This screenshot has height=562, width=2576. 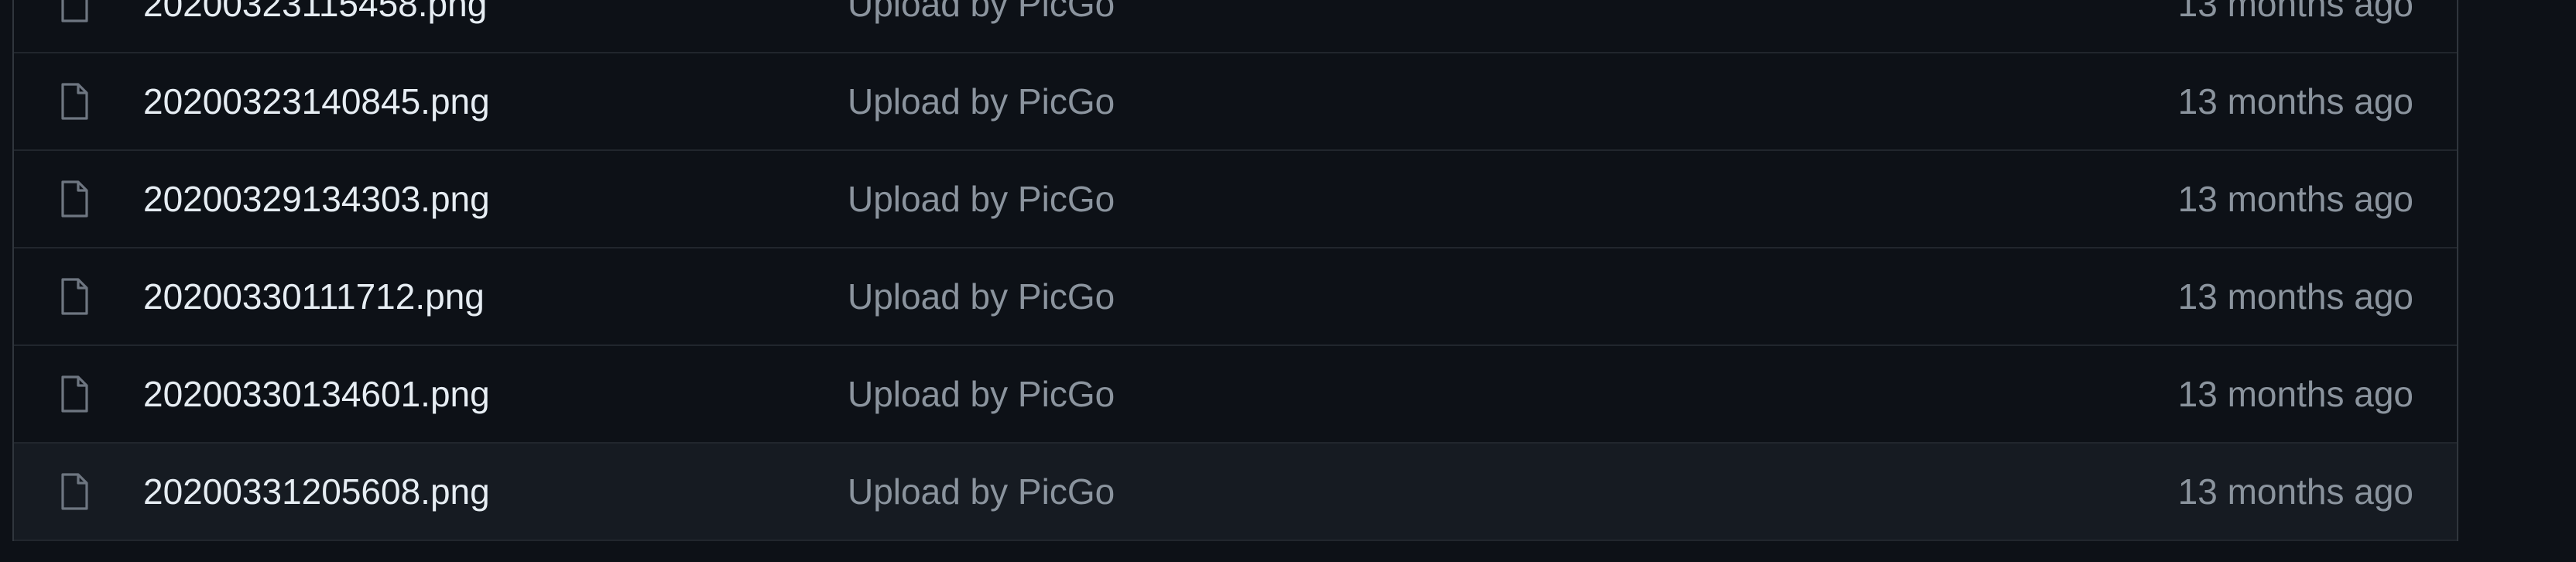 What do you see at coordinates (316, 491) in the screenshot?
I see `file-name-link: 20200331205608.png` at bounding box center [316, 491].